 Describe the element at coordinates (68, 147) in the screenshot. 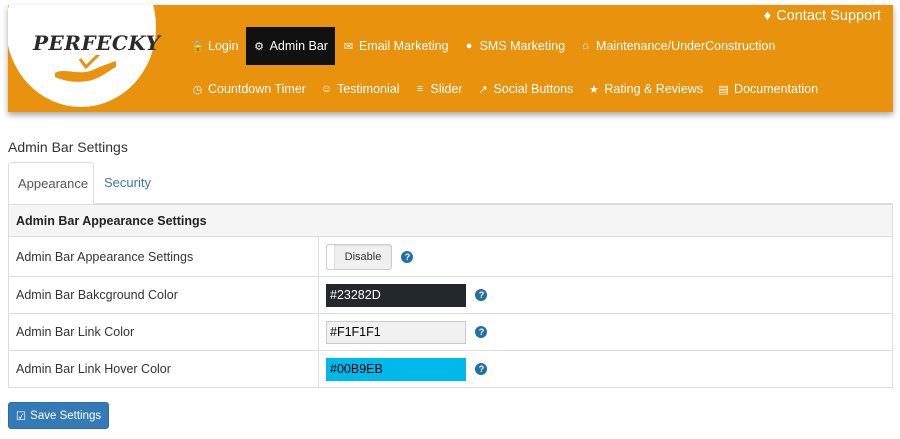

I see `page-title: Admin Bar Settings` at that location.